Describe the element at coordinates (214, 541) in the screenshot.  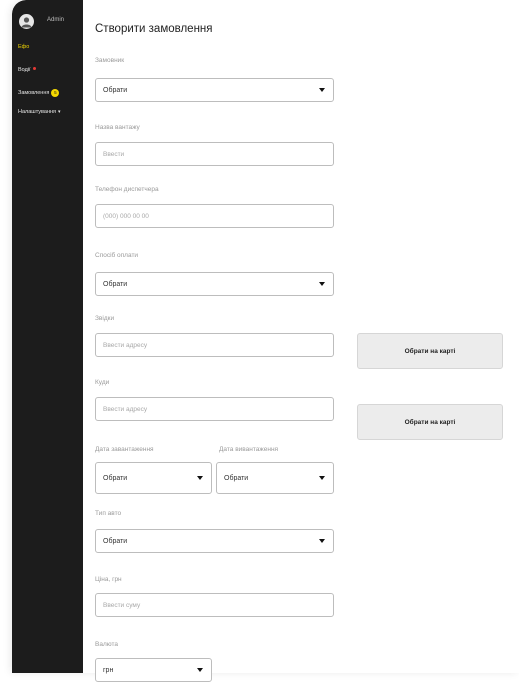
I see `vehicle-type-select: Обрати` at that location.